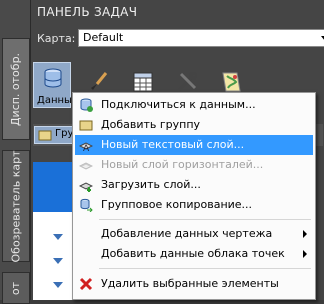 This screenshot has height=304, width=324. I want to click on menu-item-delete-selected: Удалить выбранные элементы, so click(194, 284).